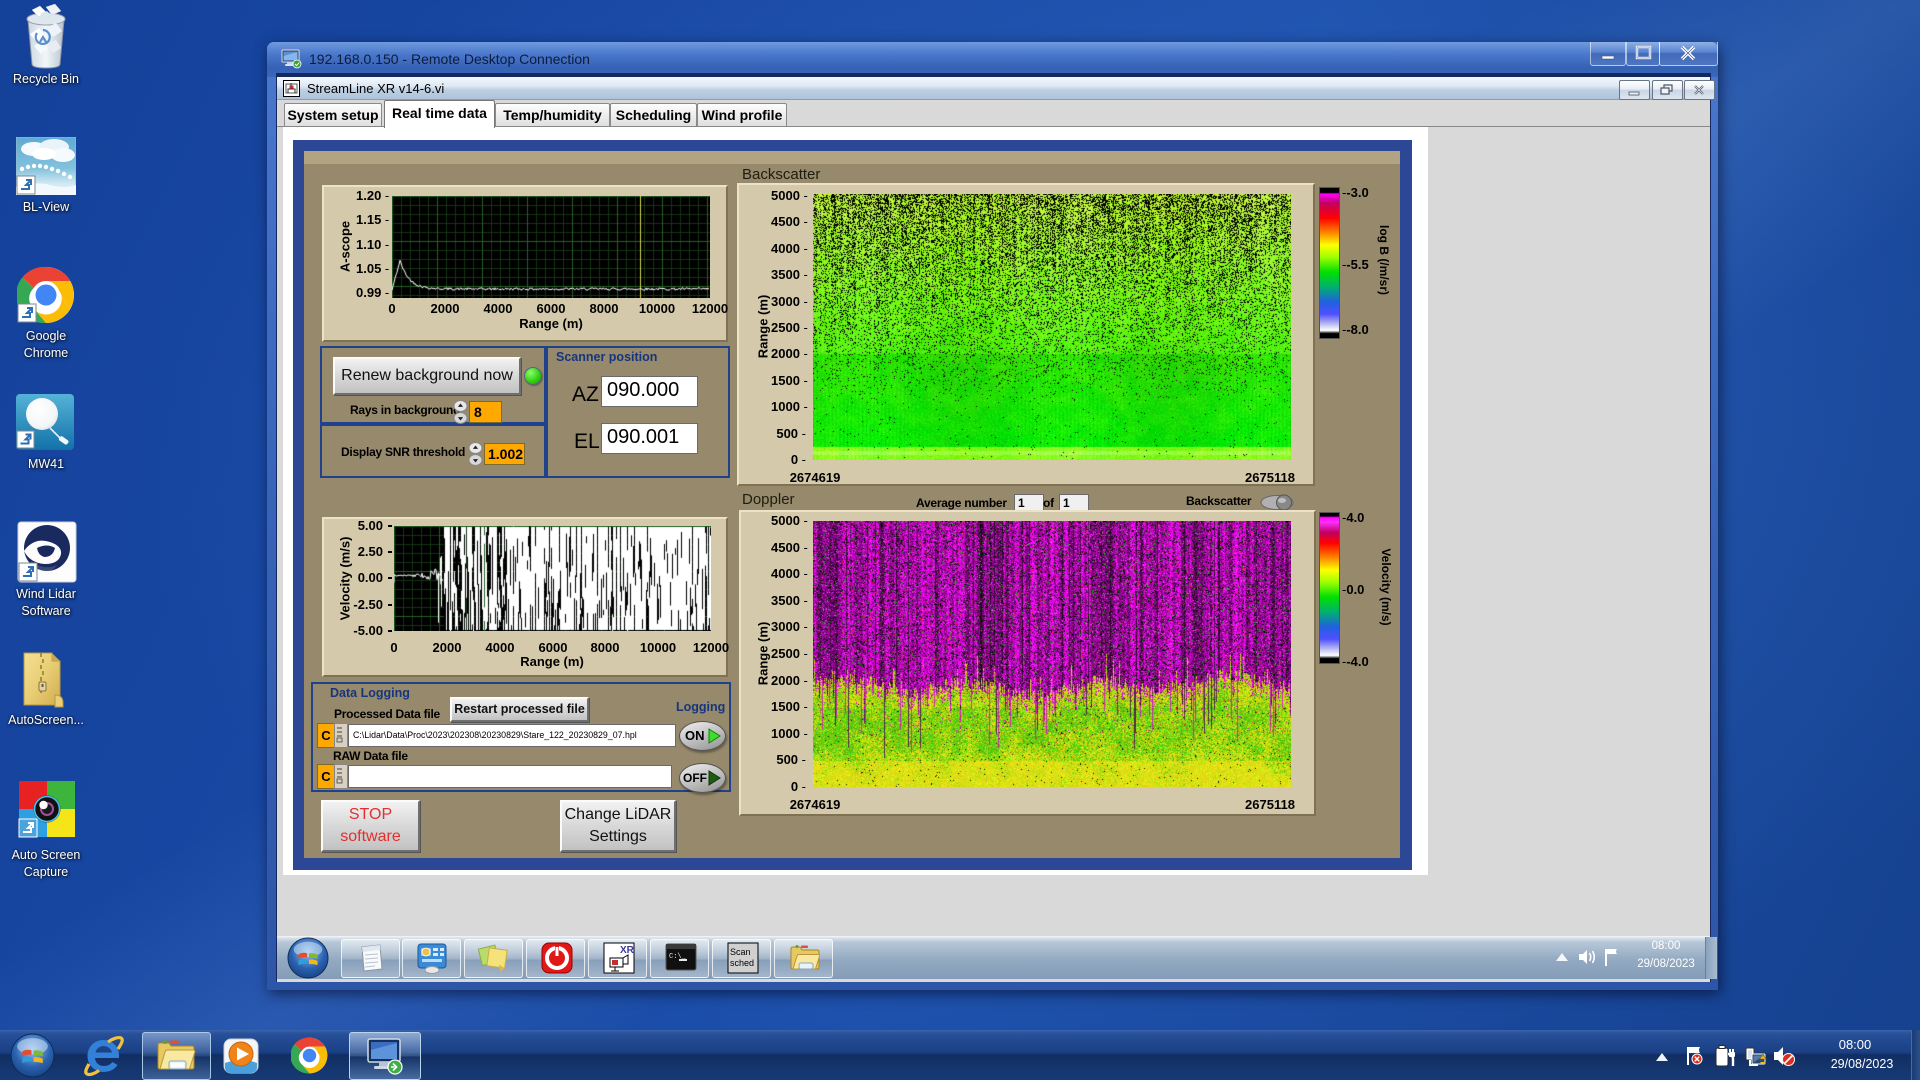 The image size is (1920, 1080). Describe the element at coordinates (740, 952) in the screenshot. I see `svg-text: Scan` at that location.